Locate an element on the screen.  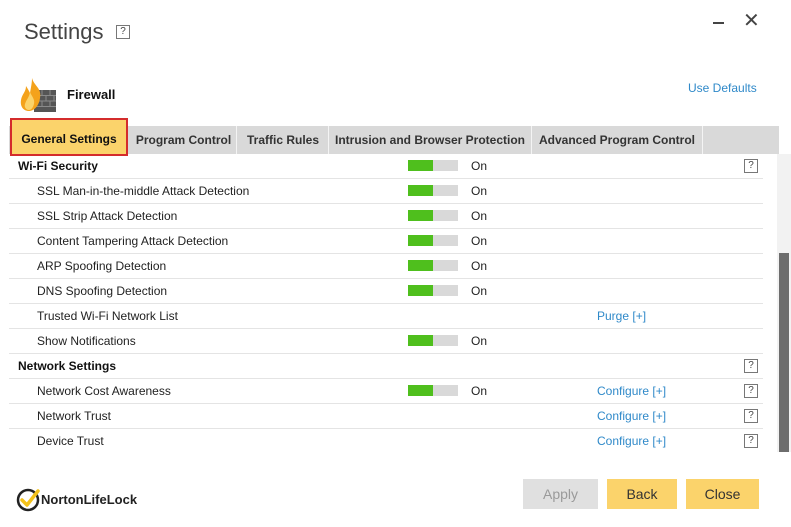
setting-row: SSL Man-in-the-middle Attack Detection On is located at coordinates (386, 191).